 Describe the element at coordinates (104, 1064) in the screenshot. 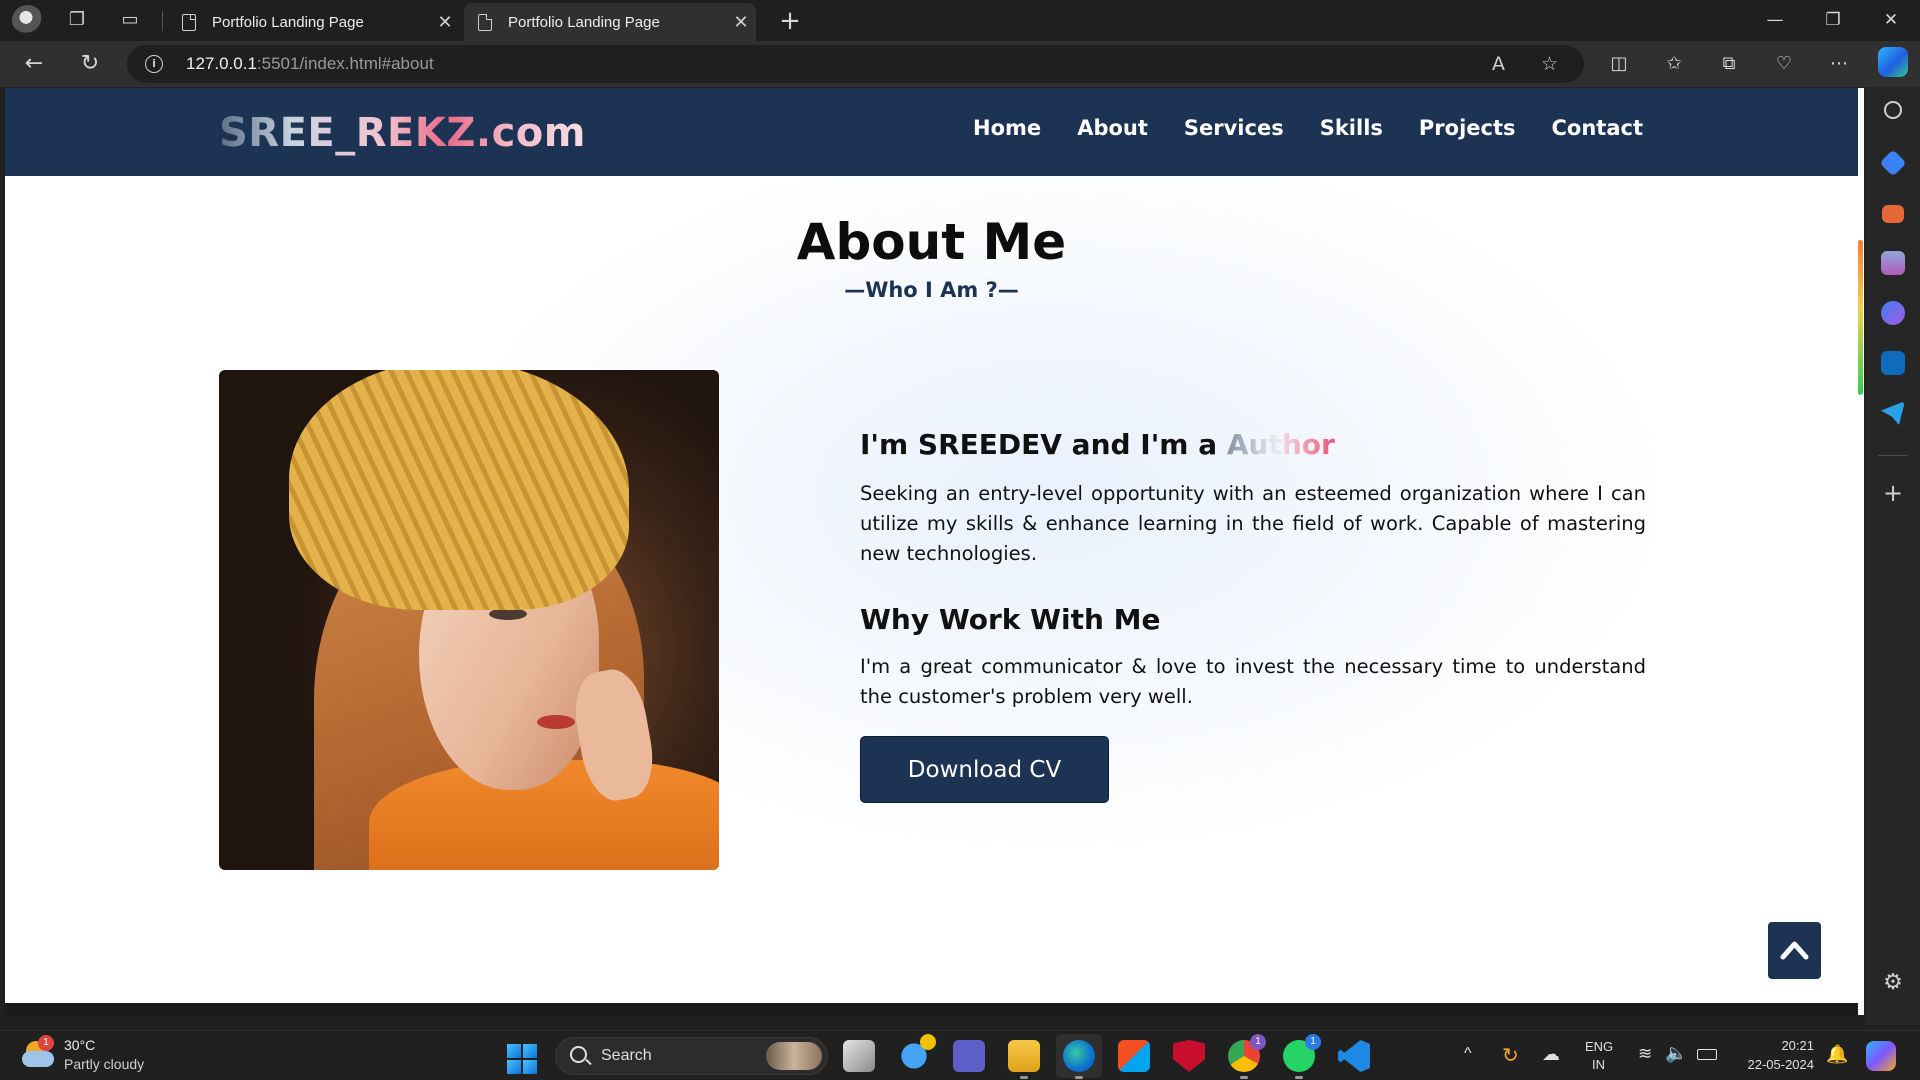

I see `weather-description: Partly cloudy` at that location.